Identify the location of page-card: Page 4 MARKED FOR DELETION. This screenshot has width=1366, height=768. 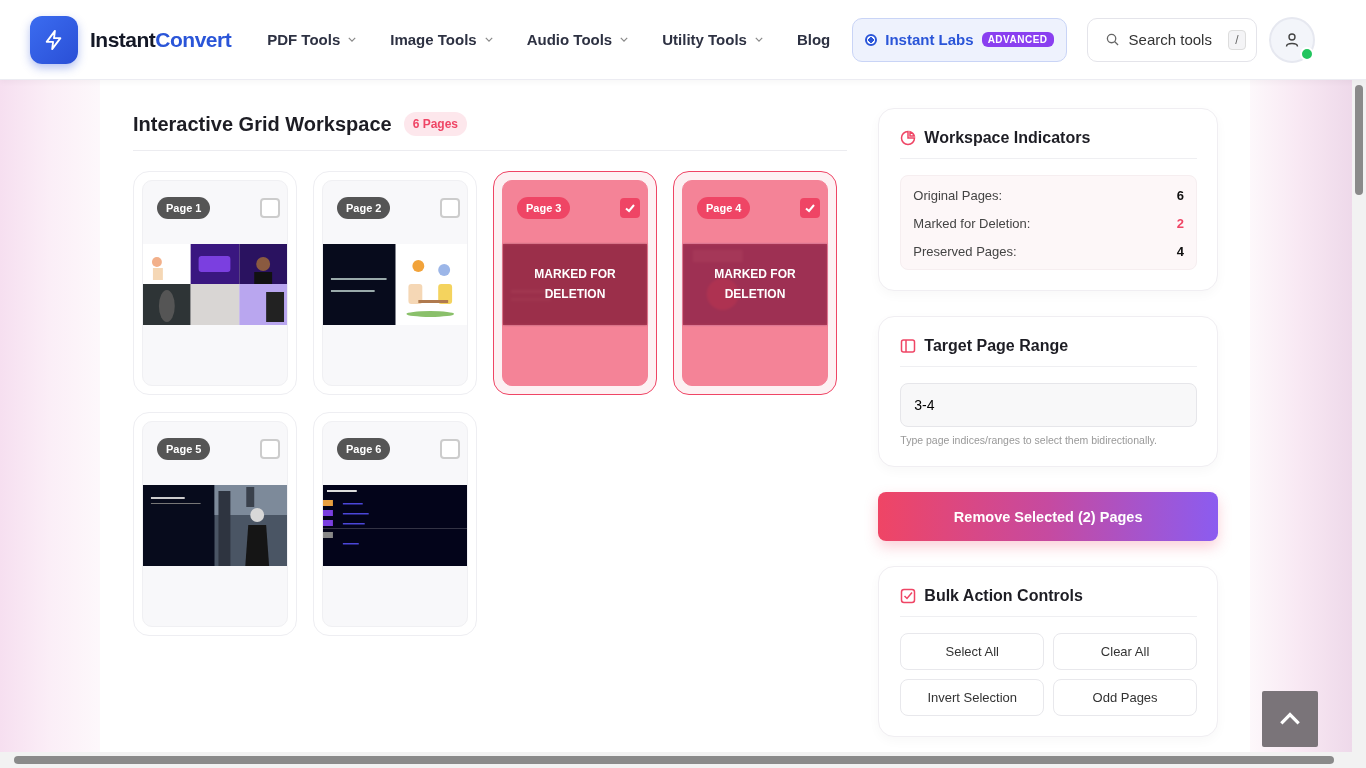
(755, 283).